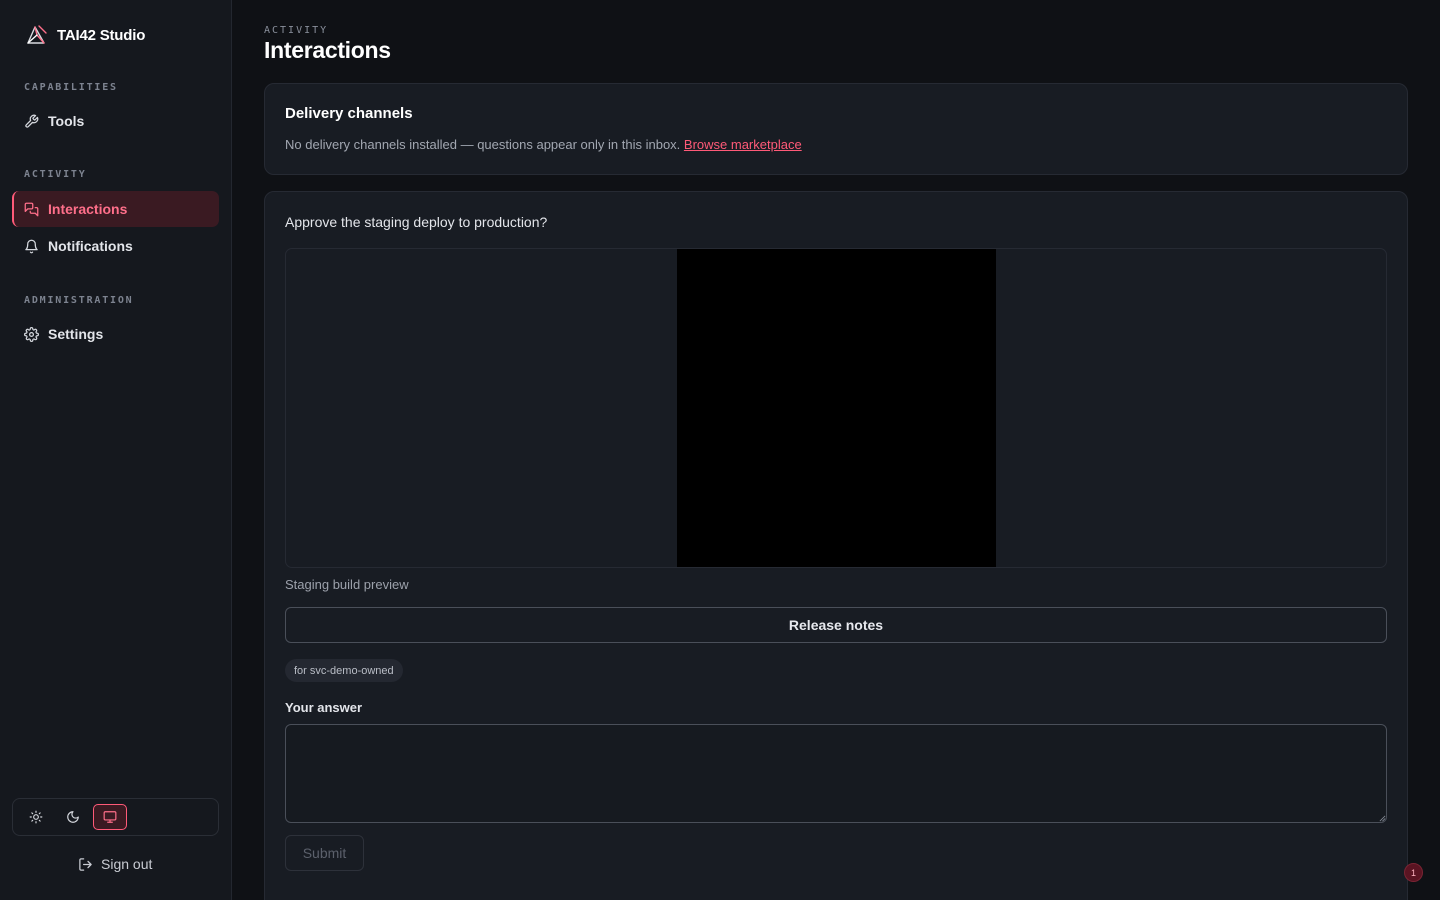 The height and width of the screenshot is (900, 1440). Describe the element at coordinates (71, 87) in the screenshot. I see `section-label-capabilities: CAPABILITIES` at that location.